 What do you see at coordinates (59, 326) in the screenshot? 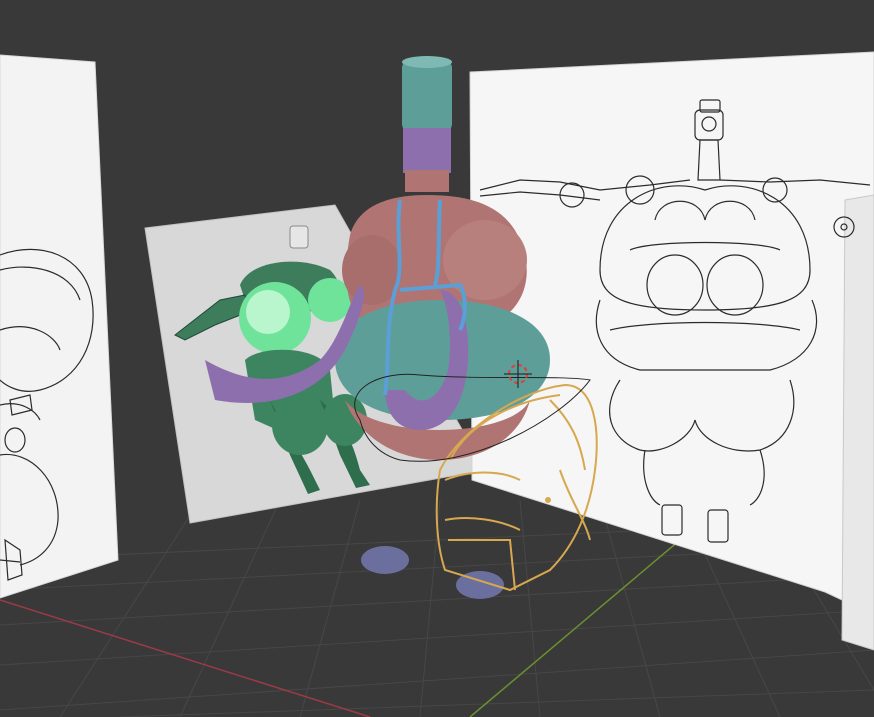
I see `reference-plane-left` at bounding box center [59, 326].